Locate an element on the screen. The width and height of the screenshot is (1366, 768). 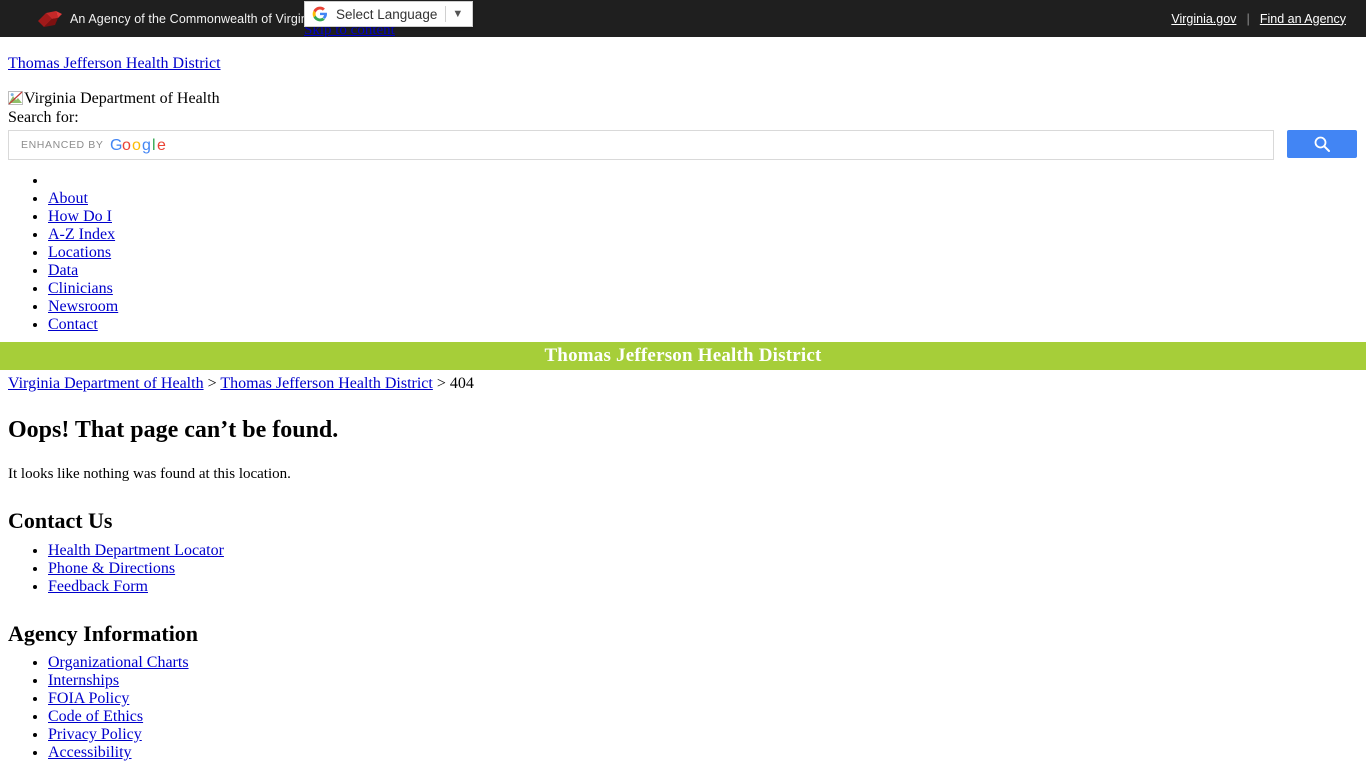
organizational-charts-link: Organizational Charts is located at coordinates (118, 662).